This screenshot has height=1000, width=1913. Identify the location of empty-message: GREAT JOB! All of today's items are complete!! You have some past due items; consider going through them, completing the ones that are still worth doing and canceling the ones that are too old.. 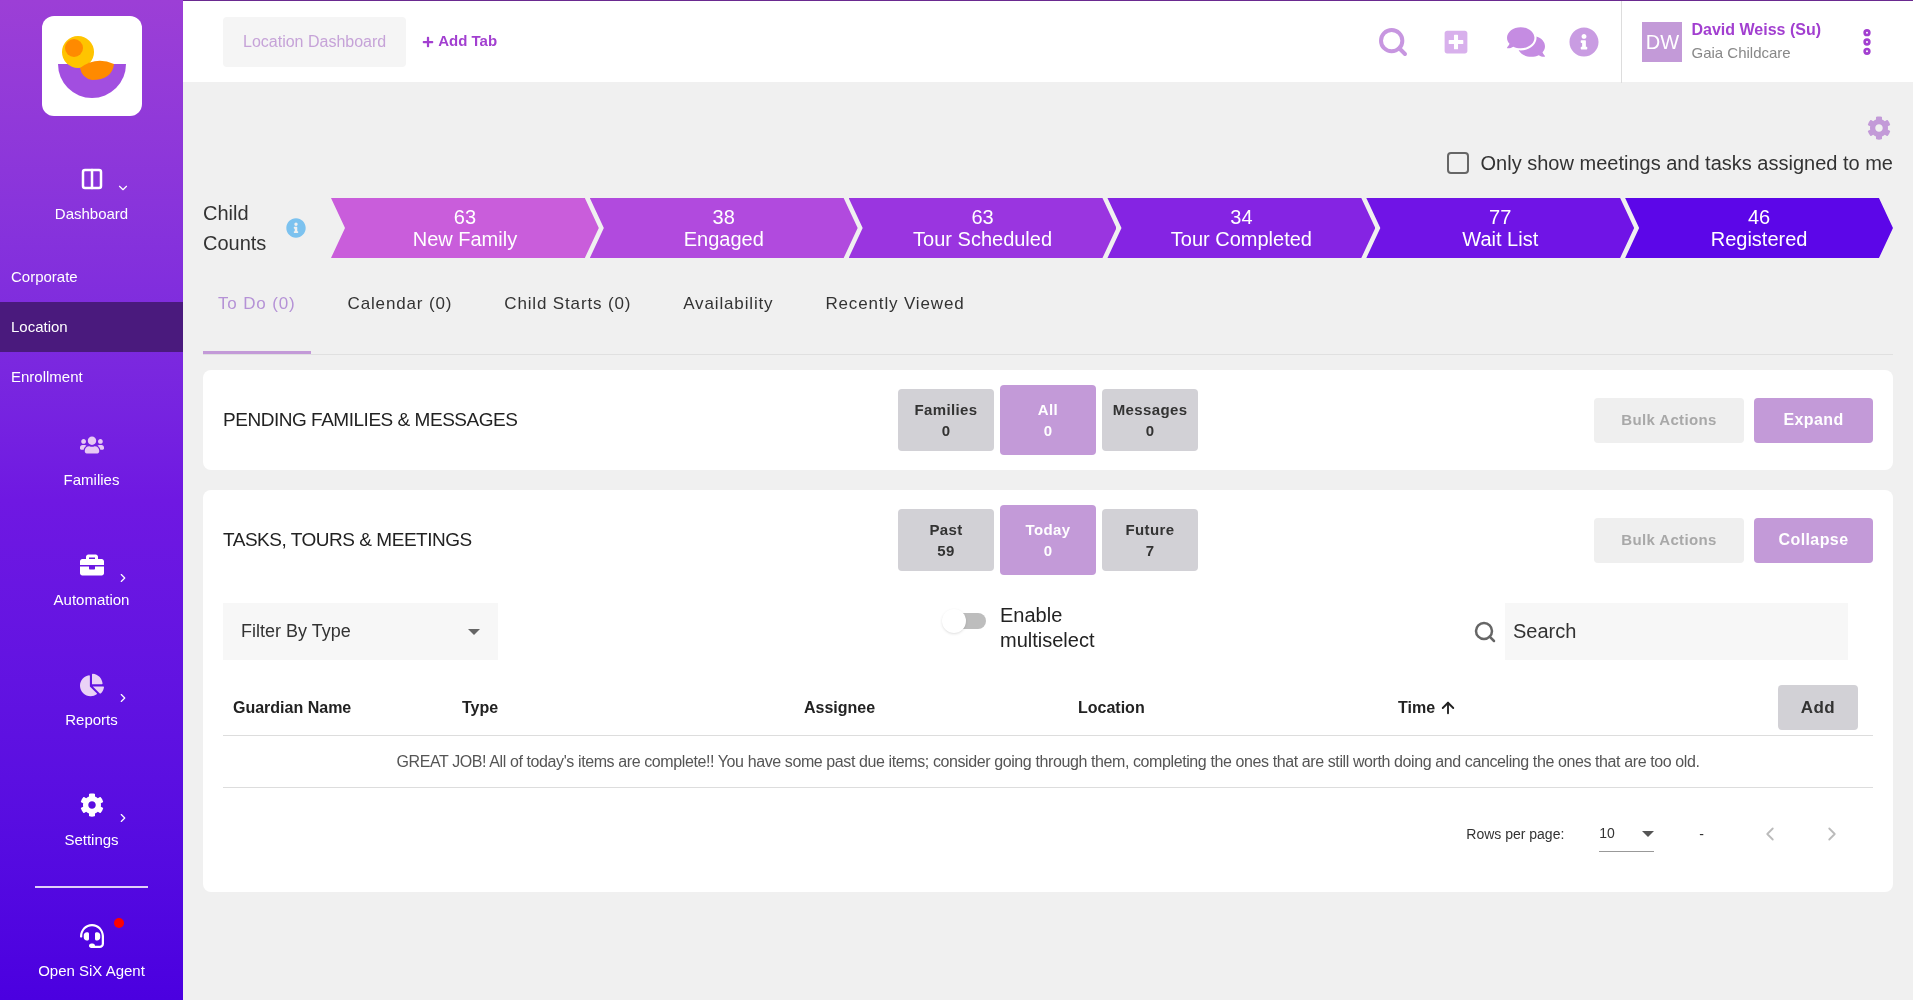
(1048, 761).